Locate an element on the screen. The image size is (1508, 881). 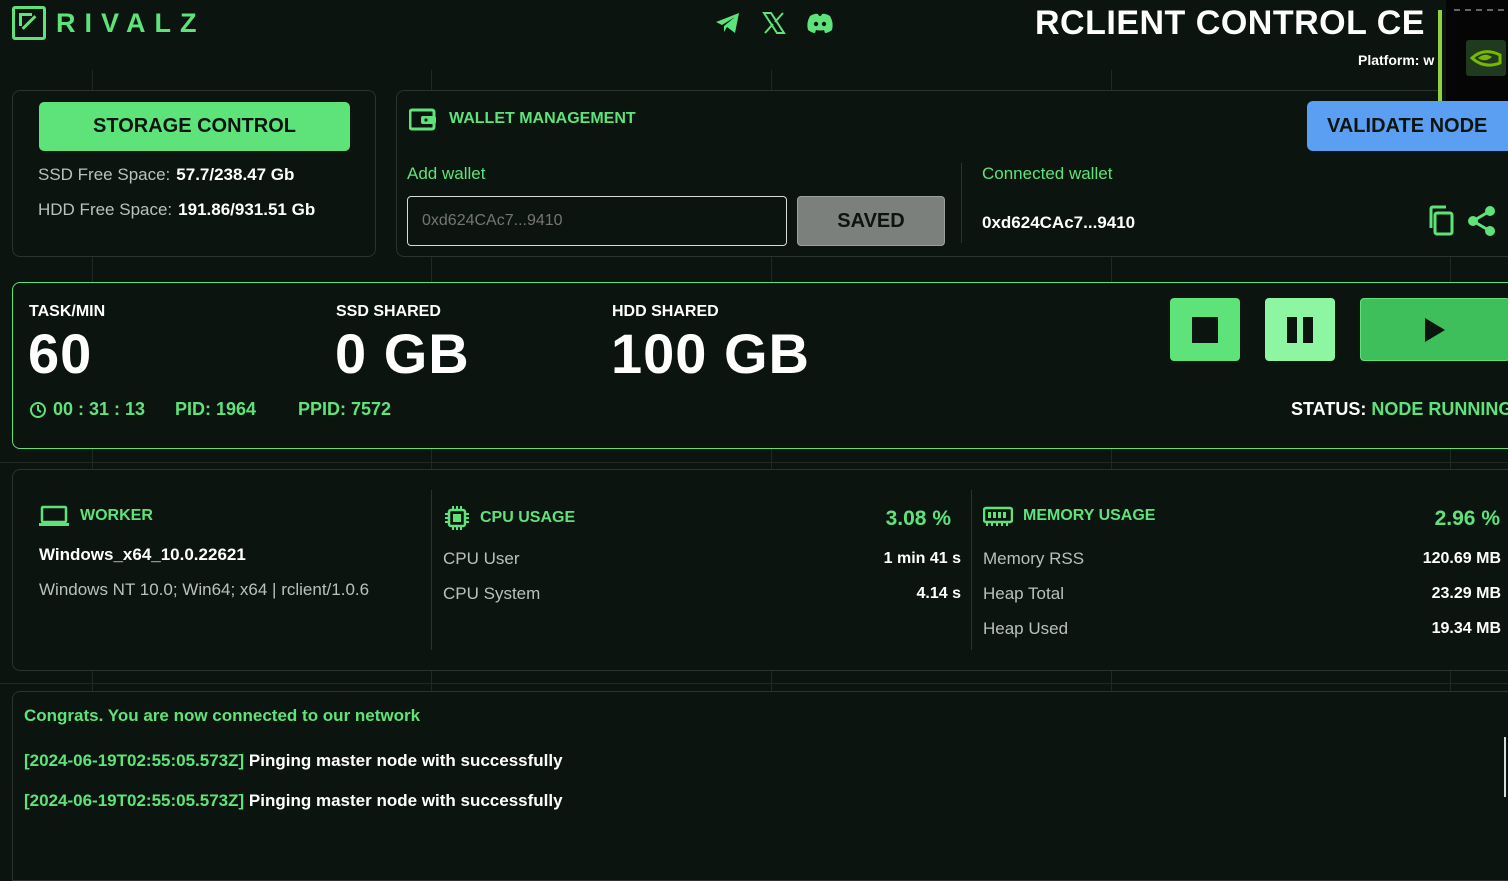
uptime-value: 00 : 31 : 13 is located at coordinates (99, 409).